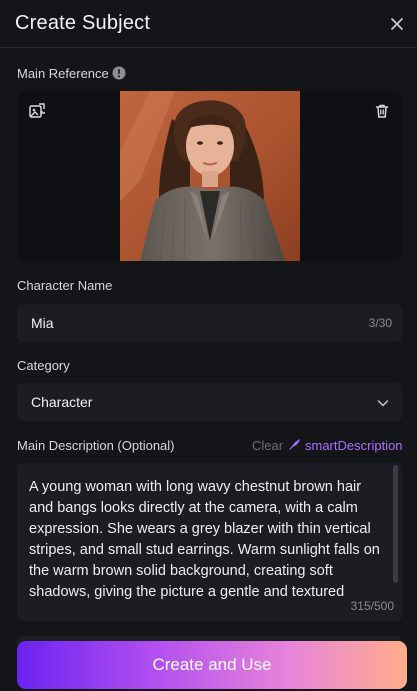 Image resolution: width=417 pixels, height=691 pixels. What do you see at coordinates (83, 23) in the screenshot?
I see `dialog-title: Create Subject` at bounding box center [83, 23].